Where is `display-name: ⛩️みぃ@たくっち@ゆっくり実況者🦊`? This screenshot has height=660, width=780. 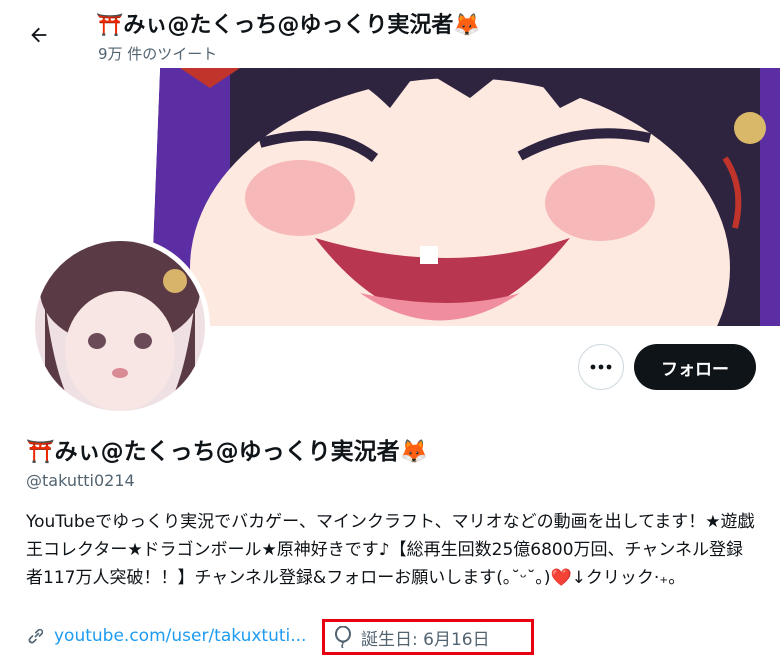
display-name: ⛩️みぃ@たくっち@ゆっくり実況者🦊 is located at coordinates (227, 452).